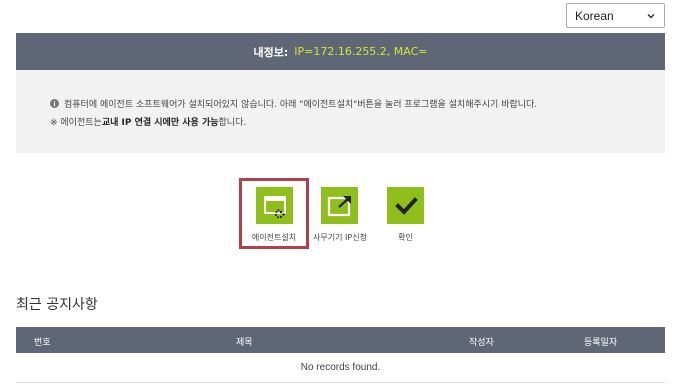 The image size is (680, 386). What do you see at coordinates (57, 305) in the screenshot?
I see `recent-notices-title: 최근 공지사항` at bounding box center [57, 305].